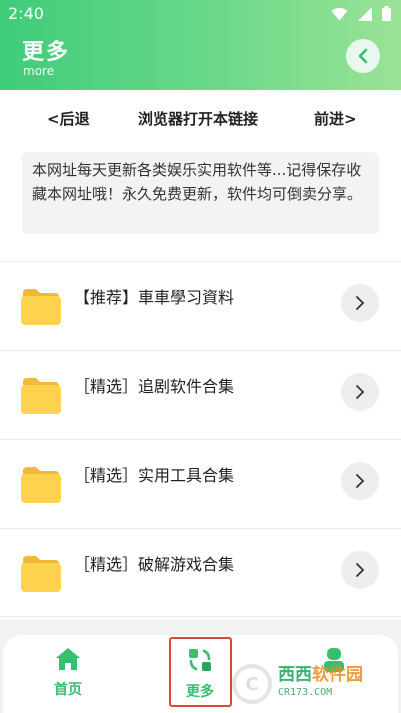 This screenshot has height=713, width=401. I want to click on list-item-label: ［精选］破解游戏合集, so click(154, 564).